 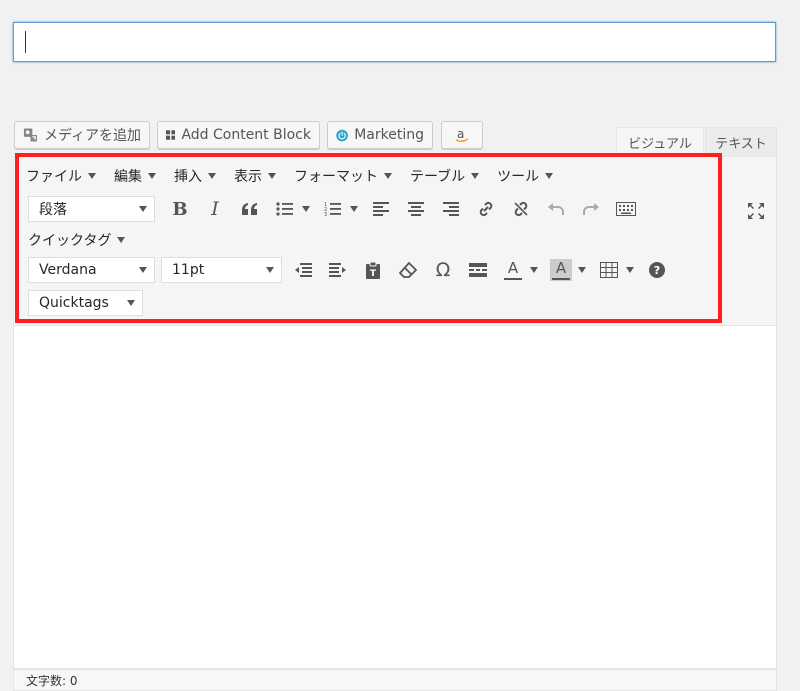 I want to click on bullet-list-icon, so click(x=284, y=209).